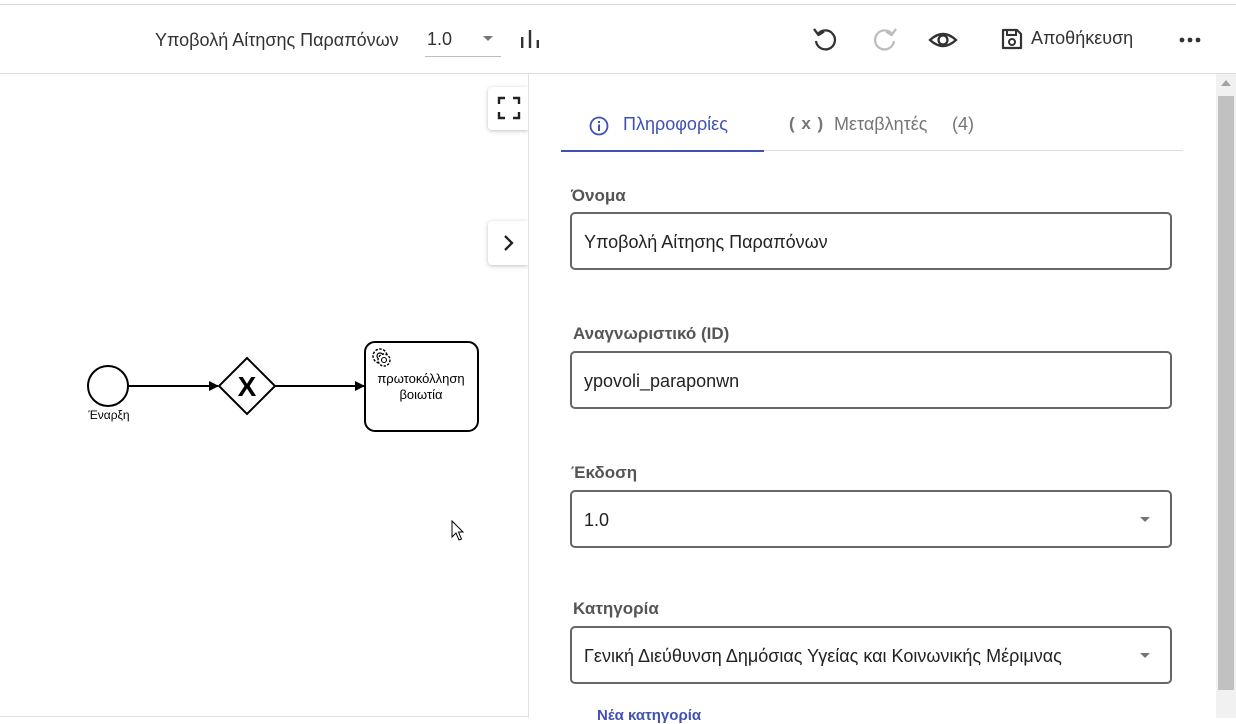  What do you see at coordinates (616, 608) in the screenshot?
I see `category-label: Κατηγορία` at bounding box center [616, 608].